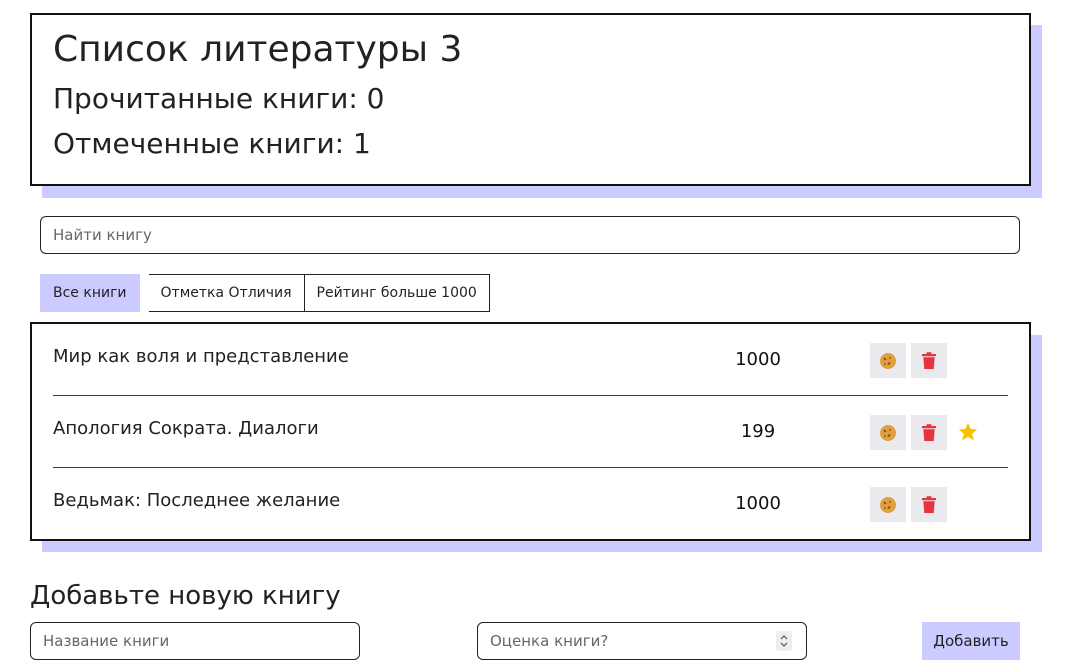  What do you see at coordinates (196, 500) in the screenshot?
I see `book-name: Ведьмак: Последнее желание` at bounding box center [196, 500].